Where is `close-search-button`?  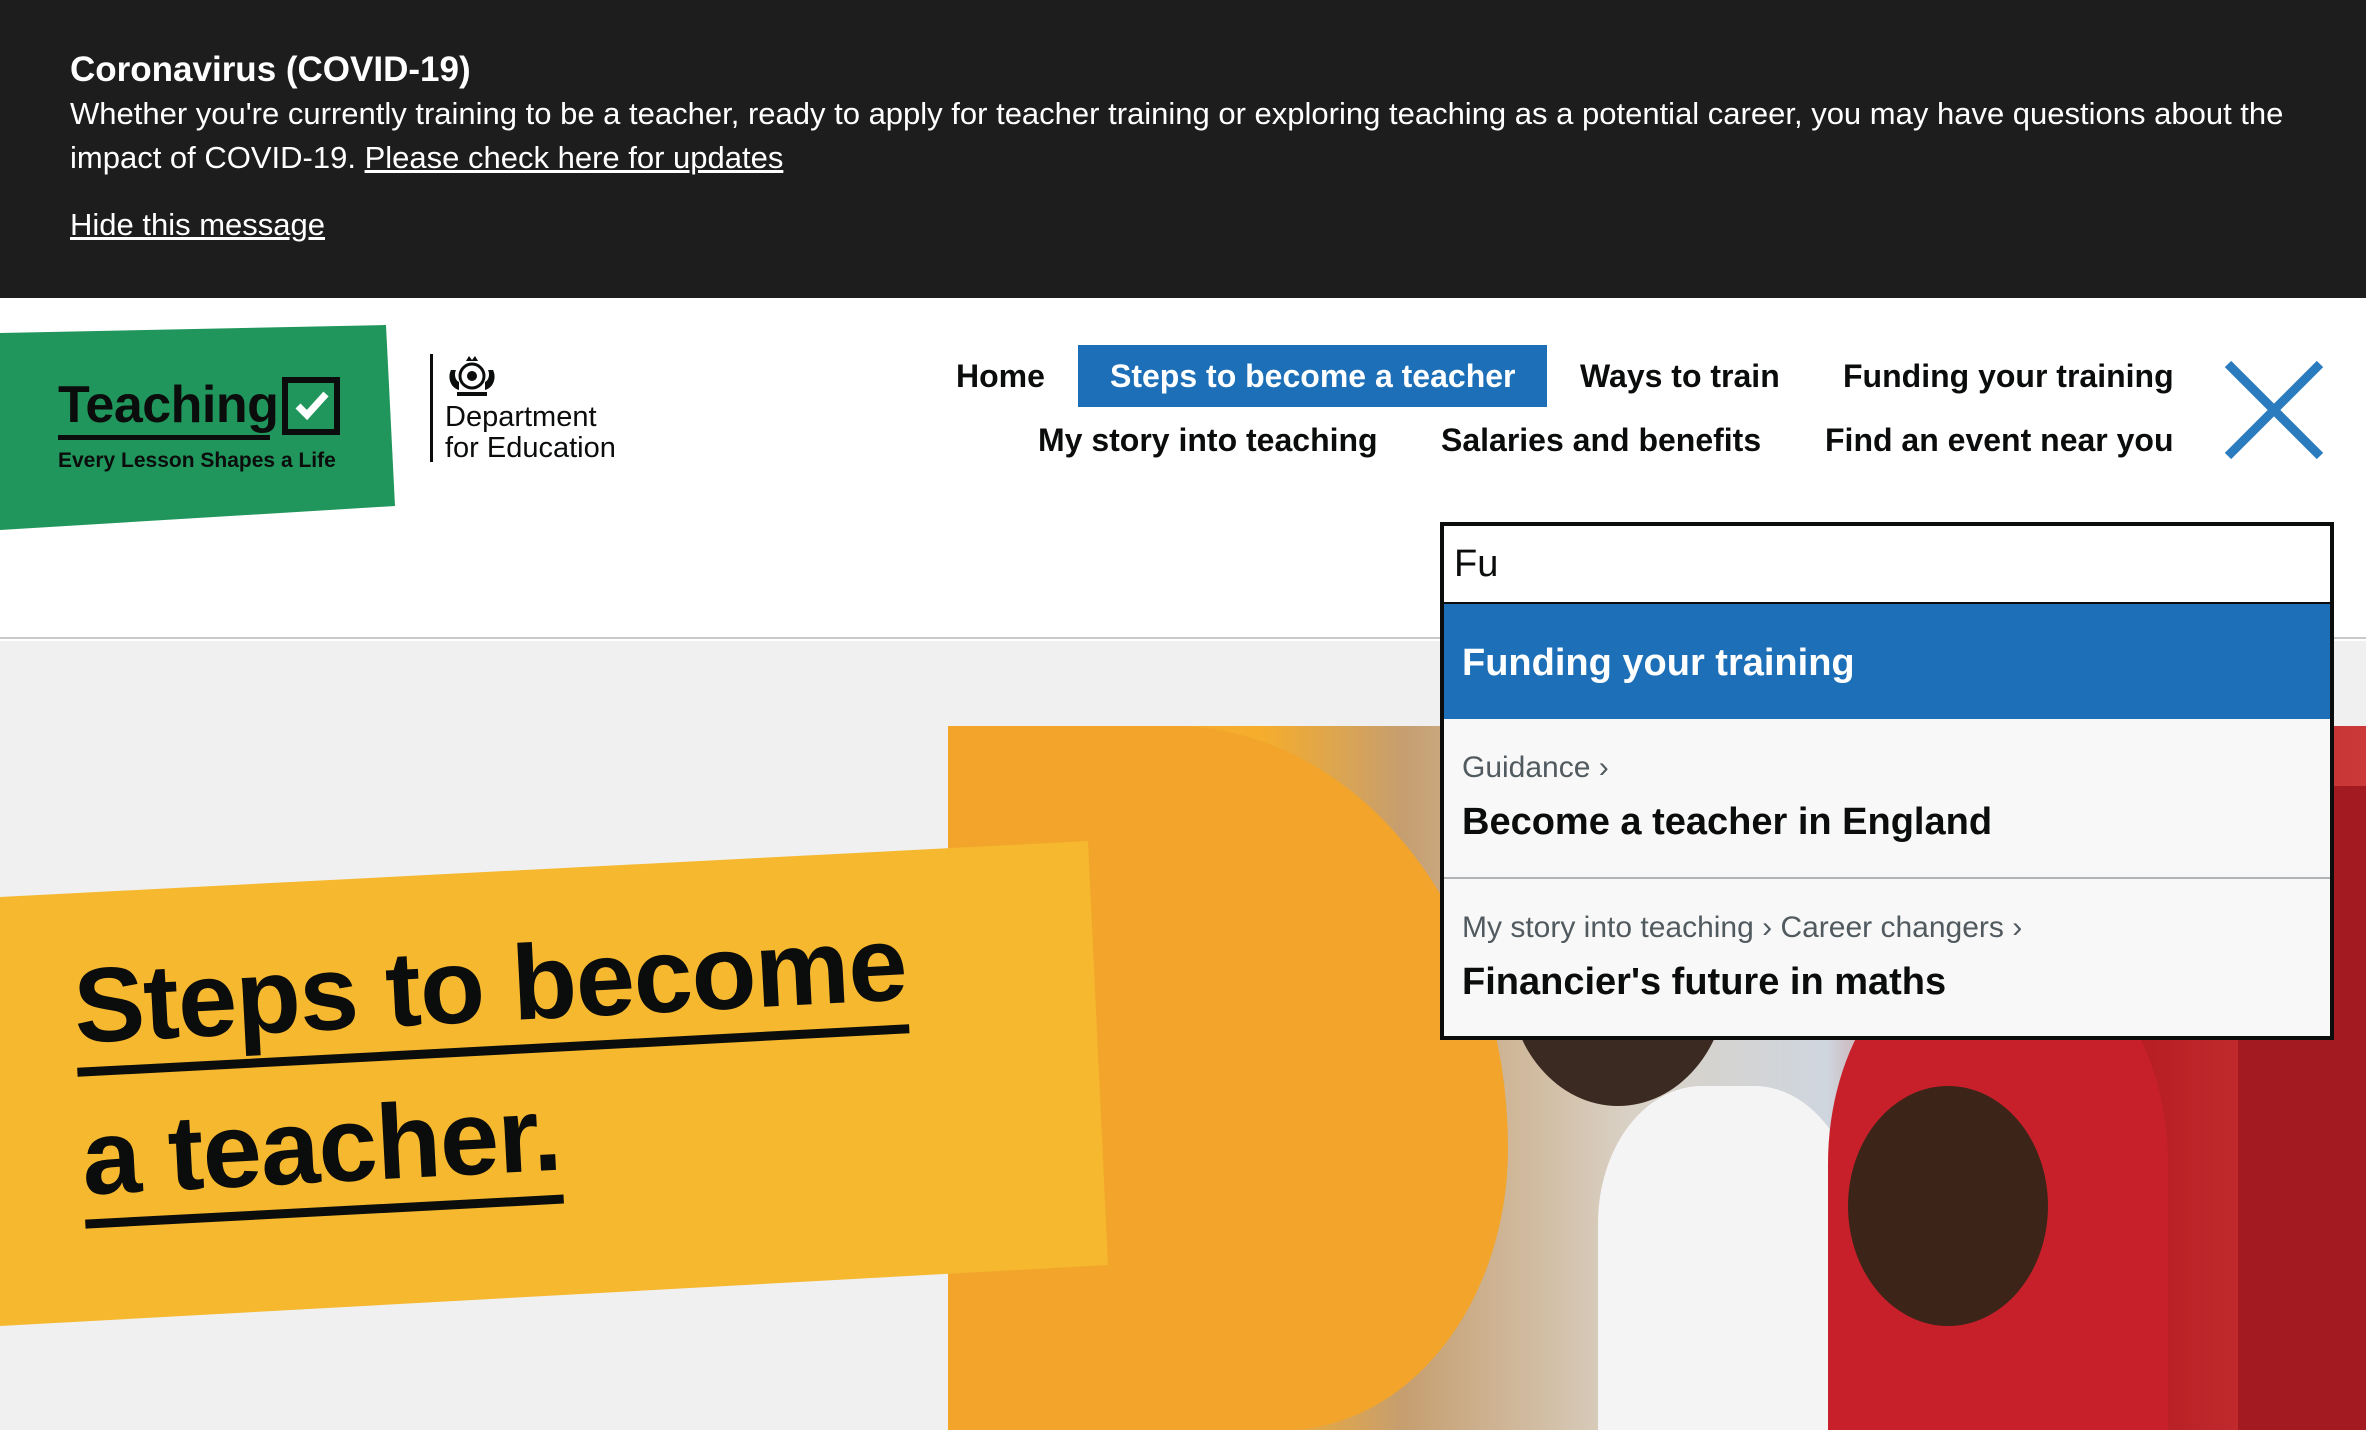 close-search-button is located at coordinates (2274, 410).